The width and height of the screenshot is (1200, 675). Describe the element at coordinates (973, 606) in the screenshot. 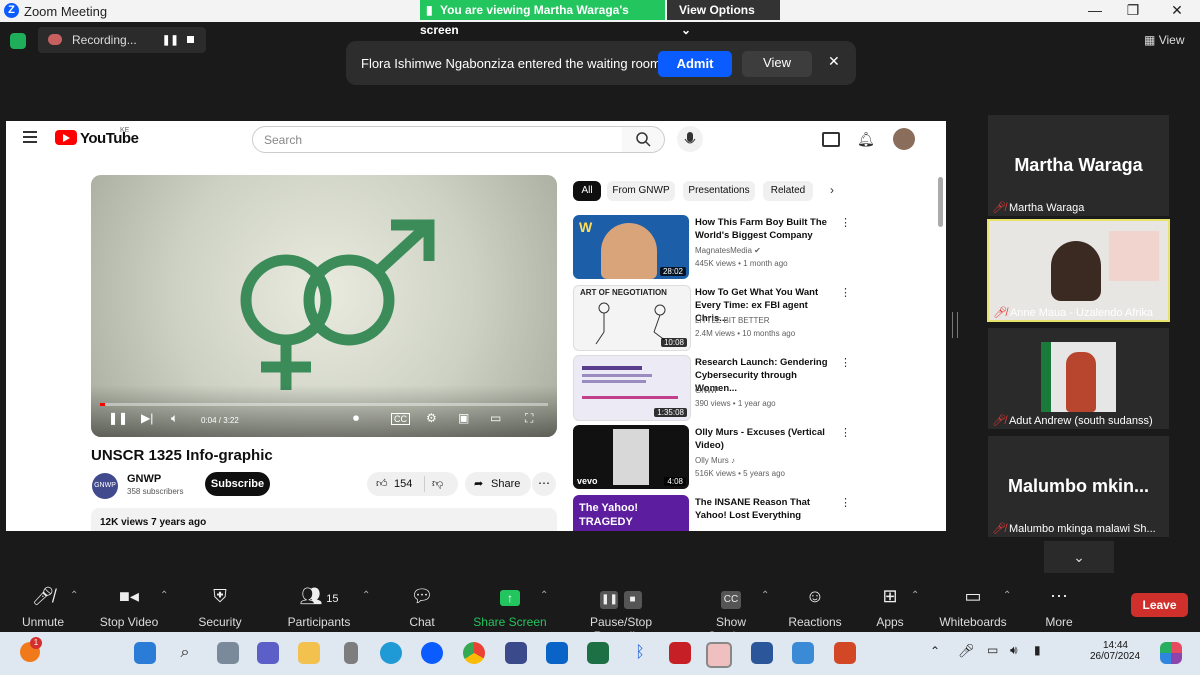

I see `whiteboards-button: ▭ Whiteboards` at that location.